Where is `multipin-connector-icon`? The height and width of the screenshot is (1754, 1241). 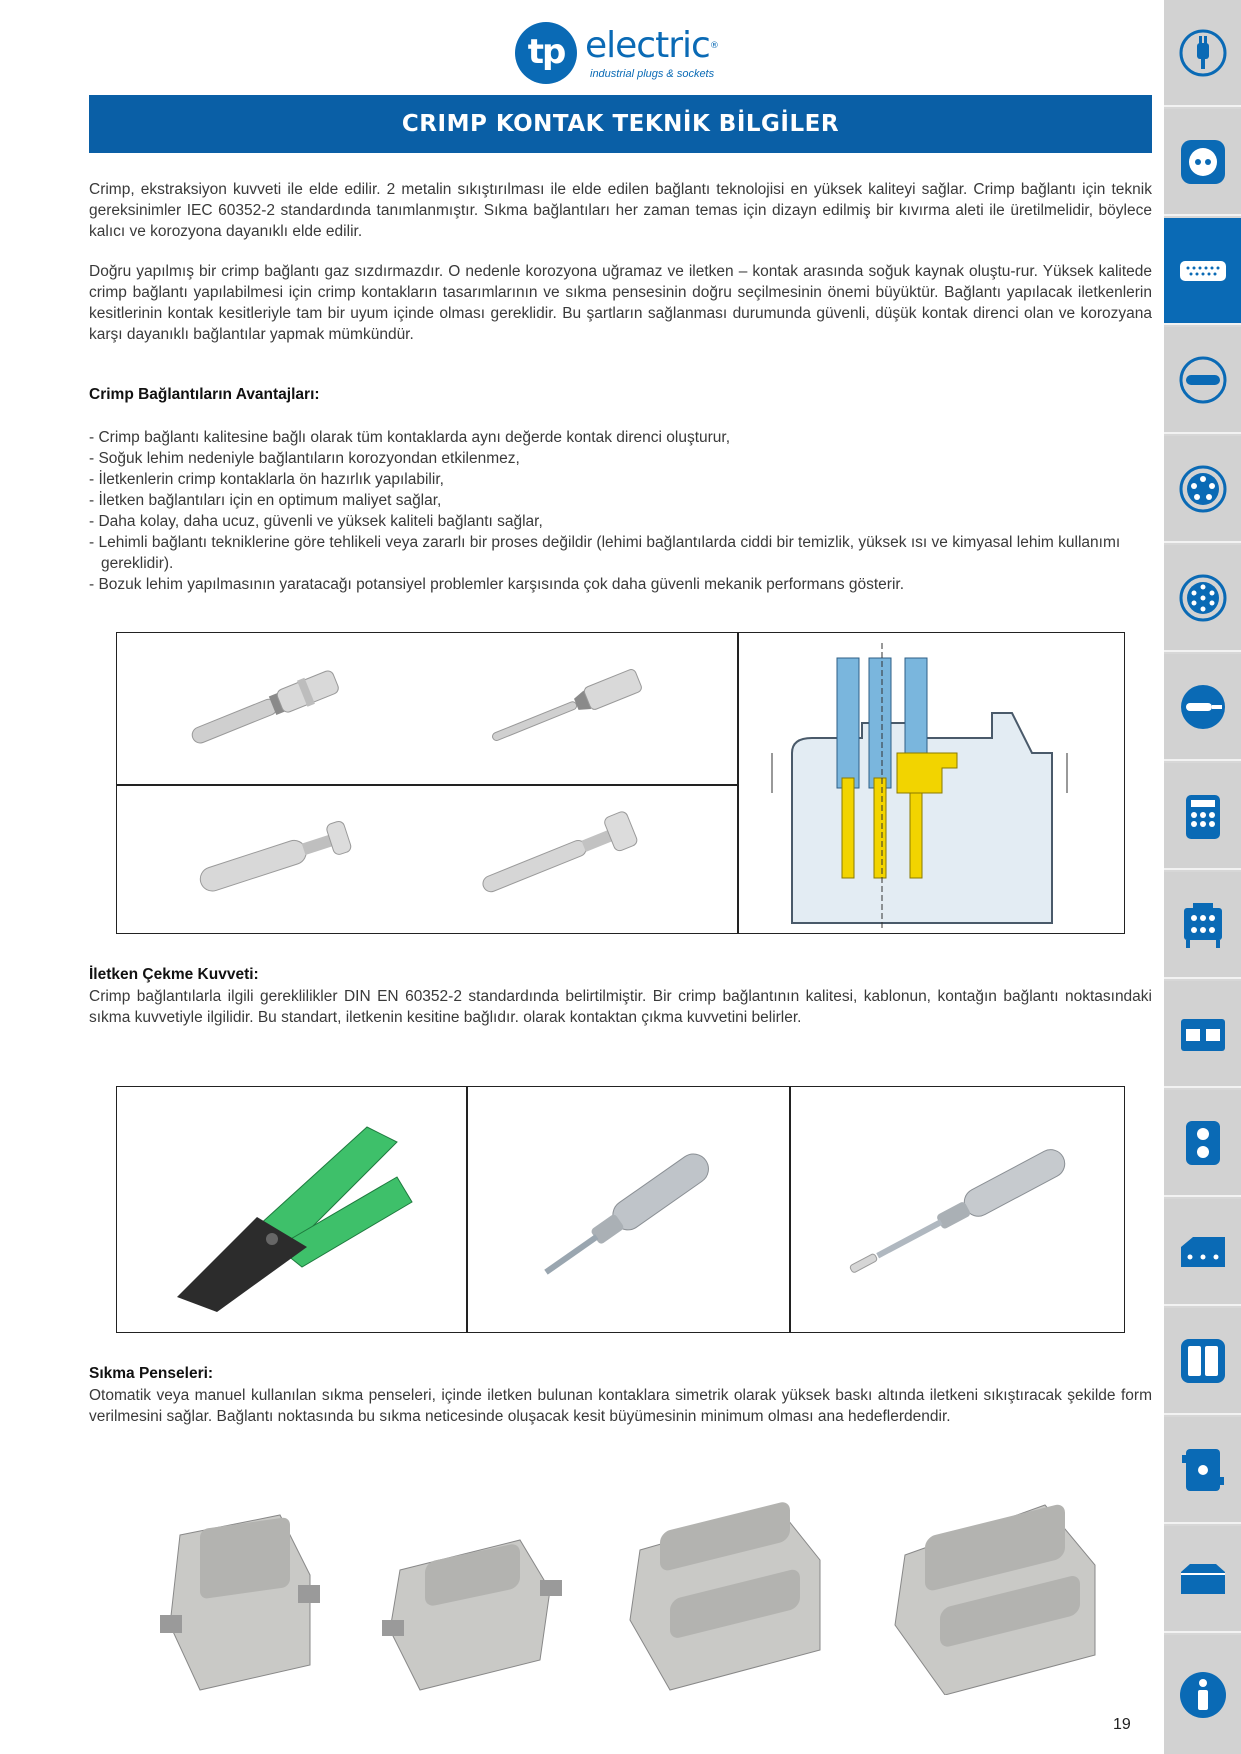
multipin-connector-icon is located at coordinates (1202, 270).